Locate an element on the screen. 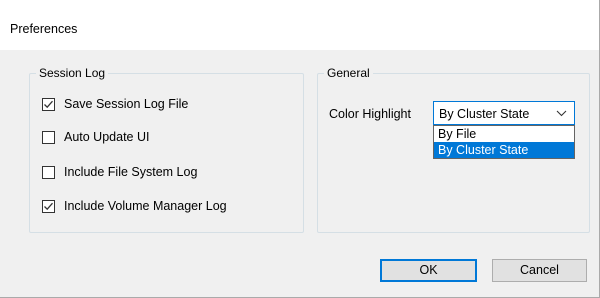 Image resolution: width=600 pixels, height=298 pixels. include-volume-manager-log-option: Include Volume Manager Log is located at coordinates (134, 206).